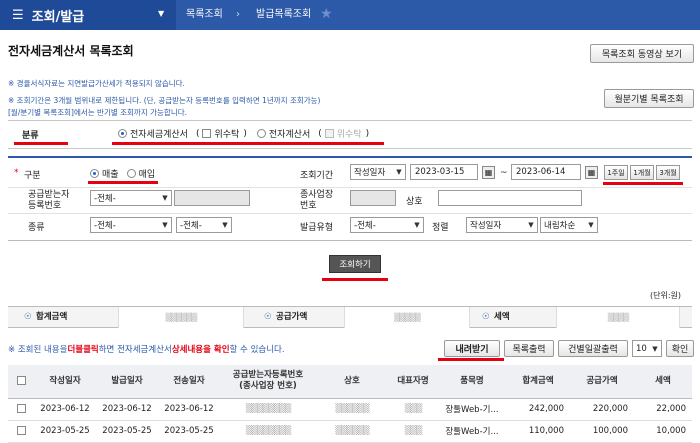 The height and width of the screenshot is (443, 700). I want to click on print-each-button: 건별일괄출력, so click(593, 348).